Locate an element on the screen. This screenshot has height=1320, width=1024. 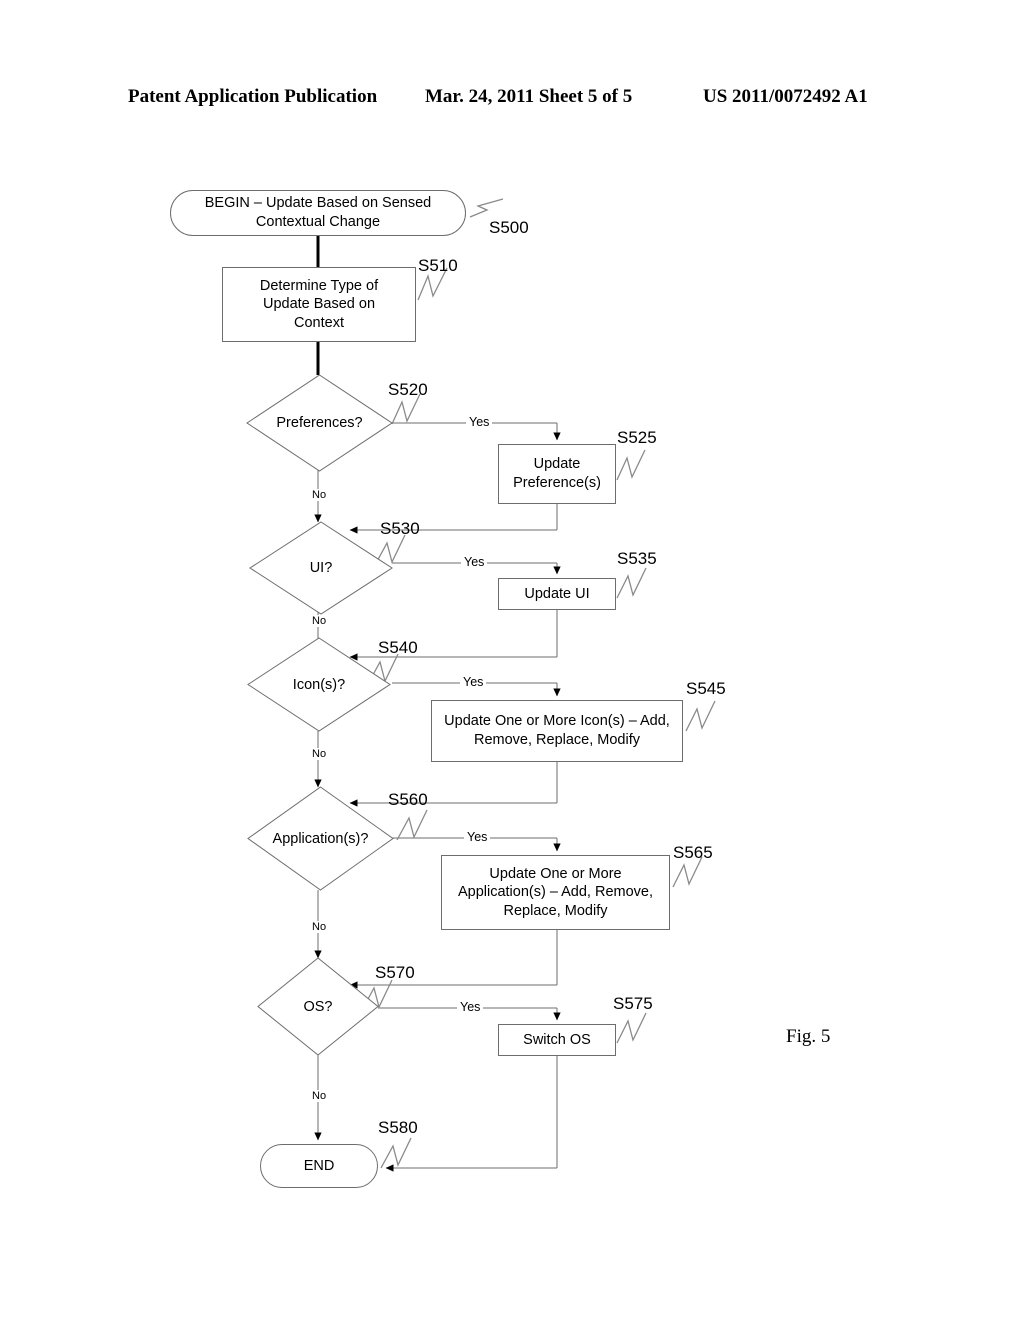
ref-S520: S520 is located at coordinates (408, 389).